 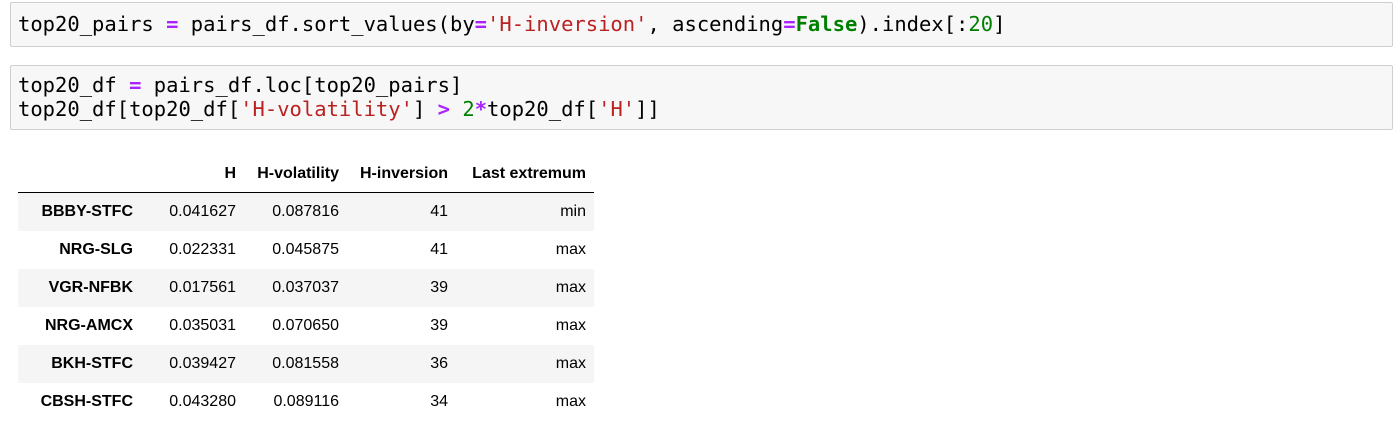 What do you see at coordinates (715, 24) in the screenshot?
I see `code-token: , ascending` at bounding box center [715, 24].